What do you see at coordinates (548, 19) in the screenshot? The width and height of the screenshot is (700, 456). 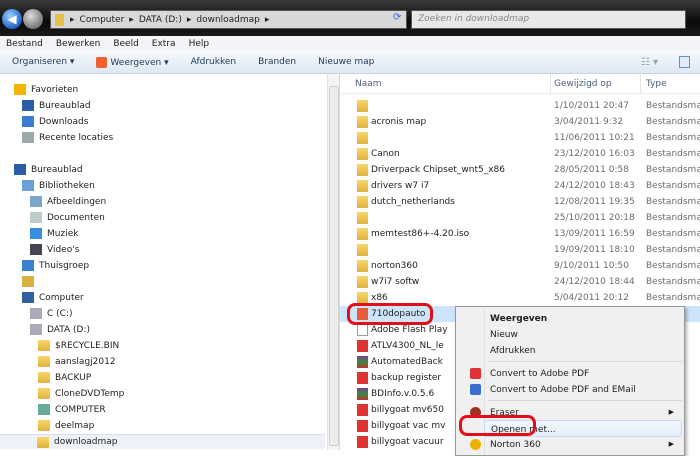 I see `search-input: Zoeken in downloadmap` at bounding box center [548, 19].